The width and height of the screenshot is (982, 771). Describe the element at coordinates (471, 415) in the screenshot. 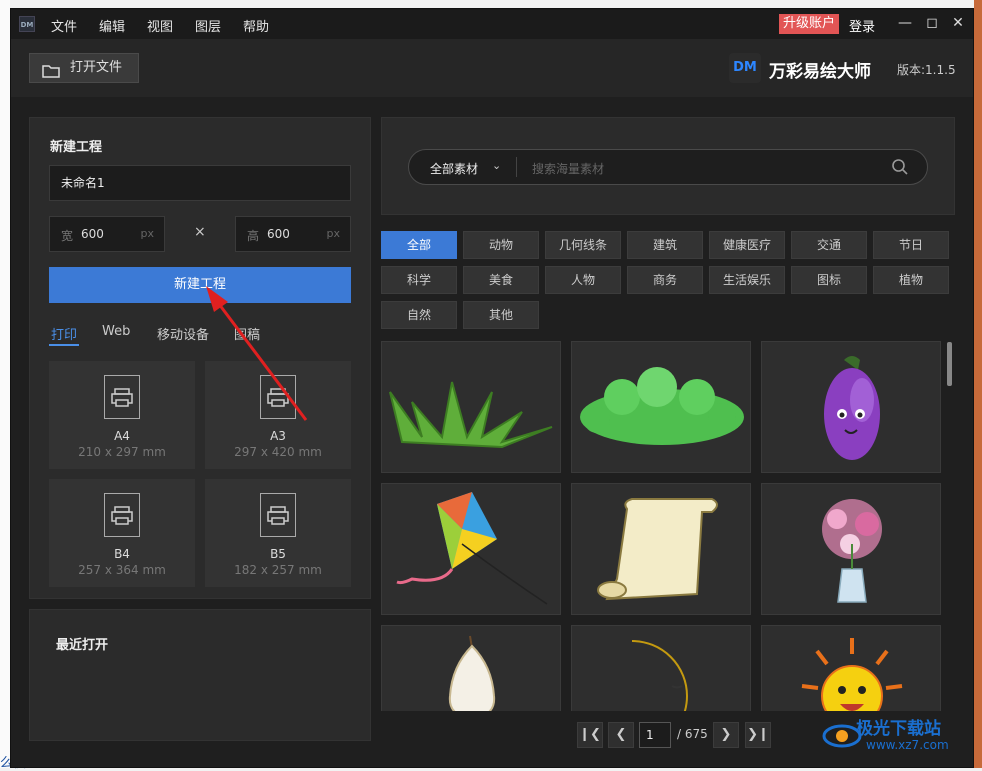

I see `grass-asset` at that location.